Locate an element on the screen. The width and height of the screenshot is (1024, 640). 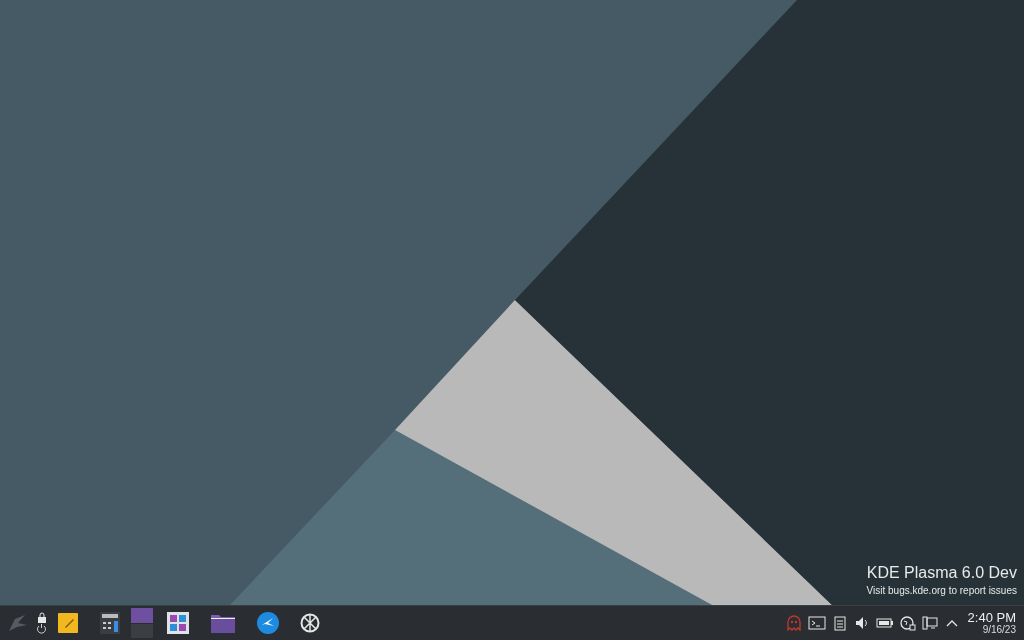
network-icon is located at coordinates (907, 623).